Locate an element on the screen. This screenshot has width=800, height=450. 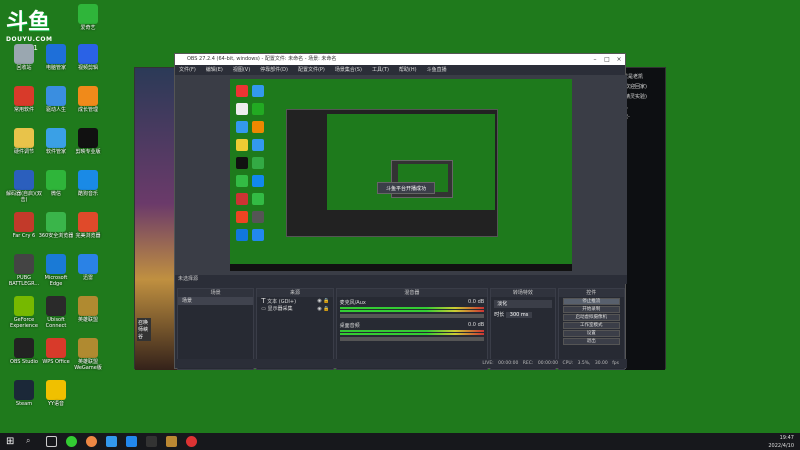
close-icon: × is located at coordinates (619, 59).